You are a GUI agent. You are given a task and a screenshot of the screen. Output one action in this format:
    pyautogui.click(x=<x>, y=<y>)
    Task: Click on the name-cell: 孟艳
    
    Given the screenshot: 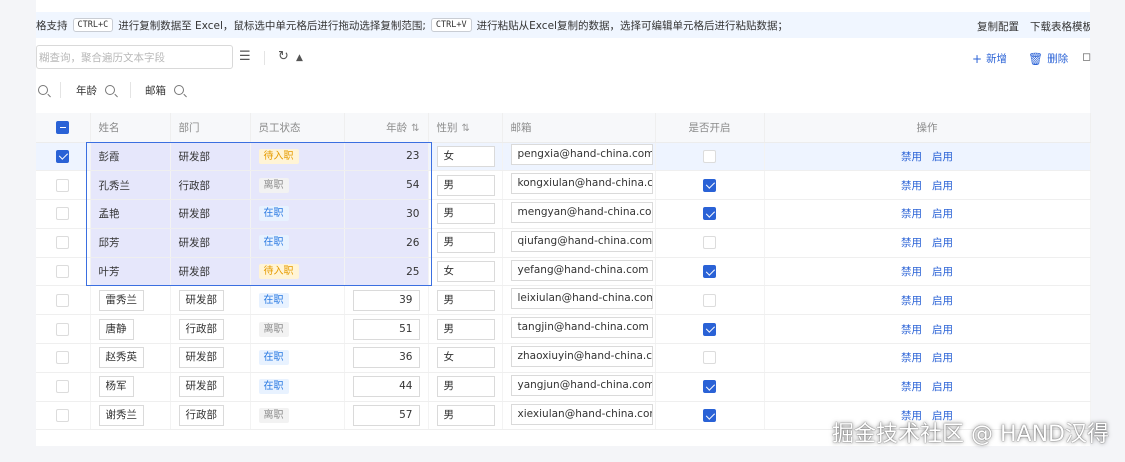 What is the action you would take?
    pyautogui.click(x=130, y=214)
    